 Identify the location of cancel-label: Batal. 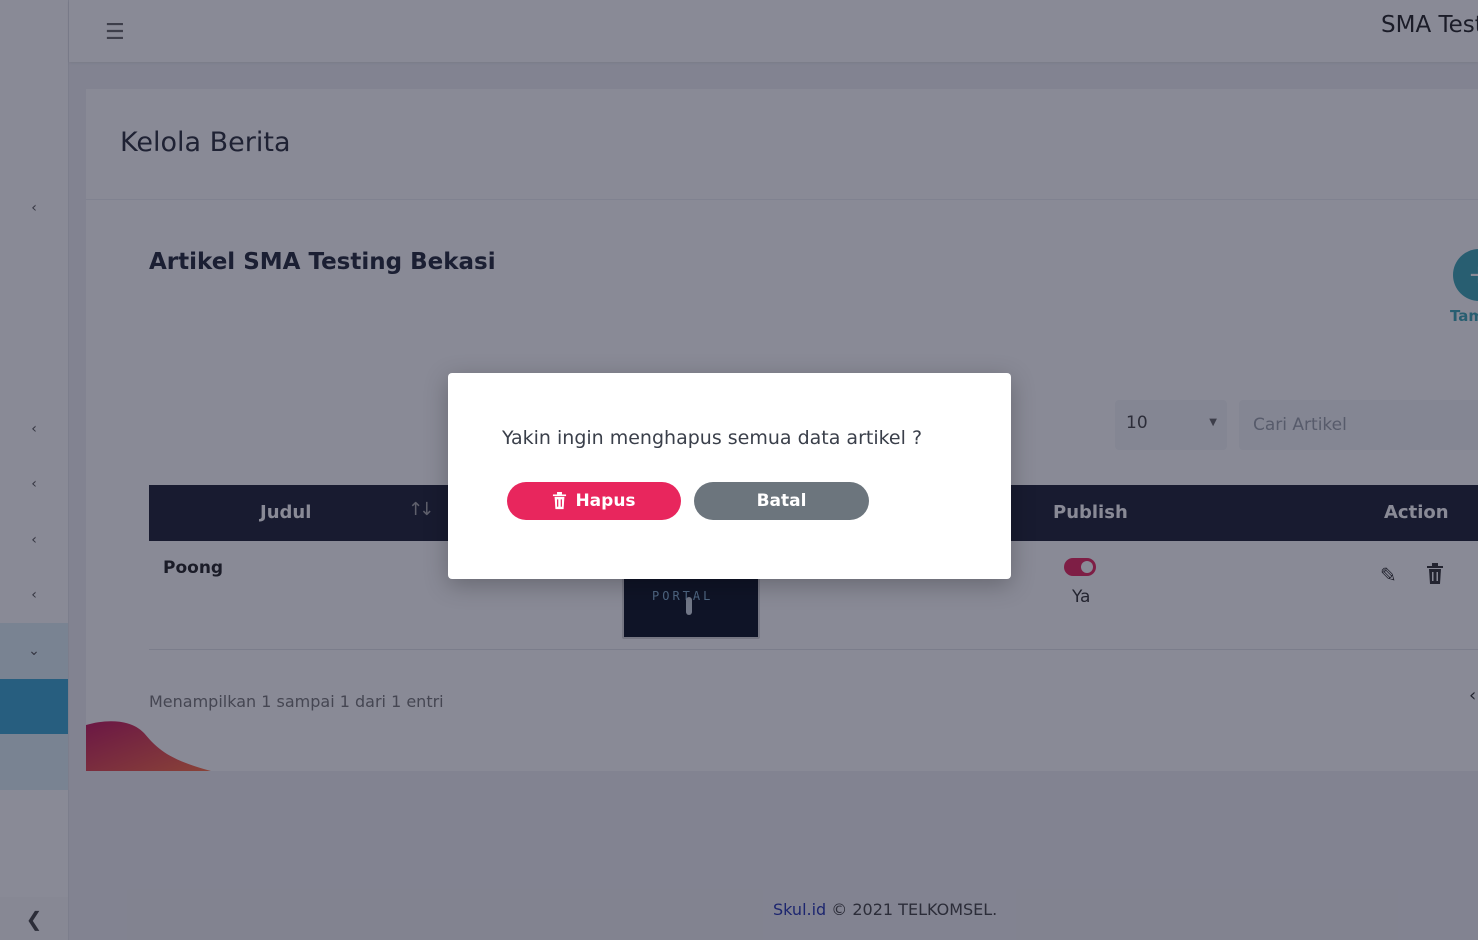
(781, 501).